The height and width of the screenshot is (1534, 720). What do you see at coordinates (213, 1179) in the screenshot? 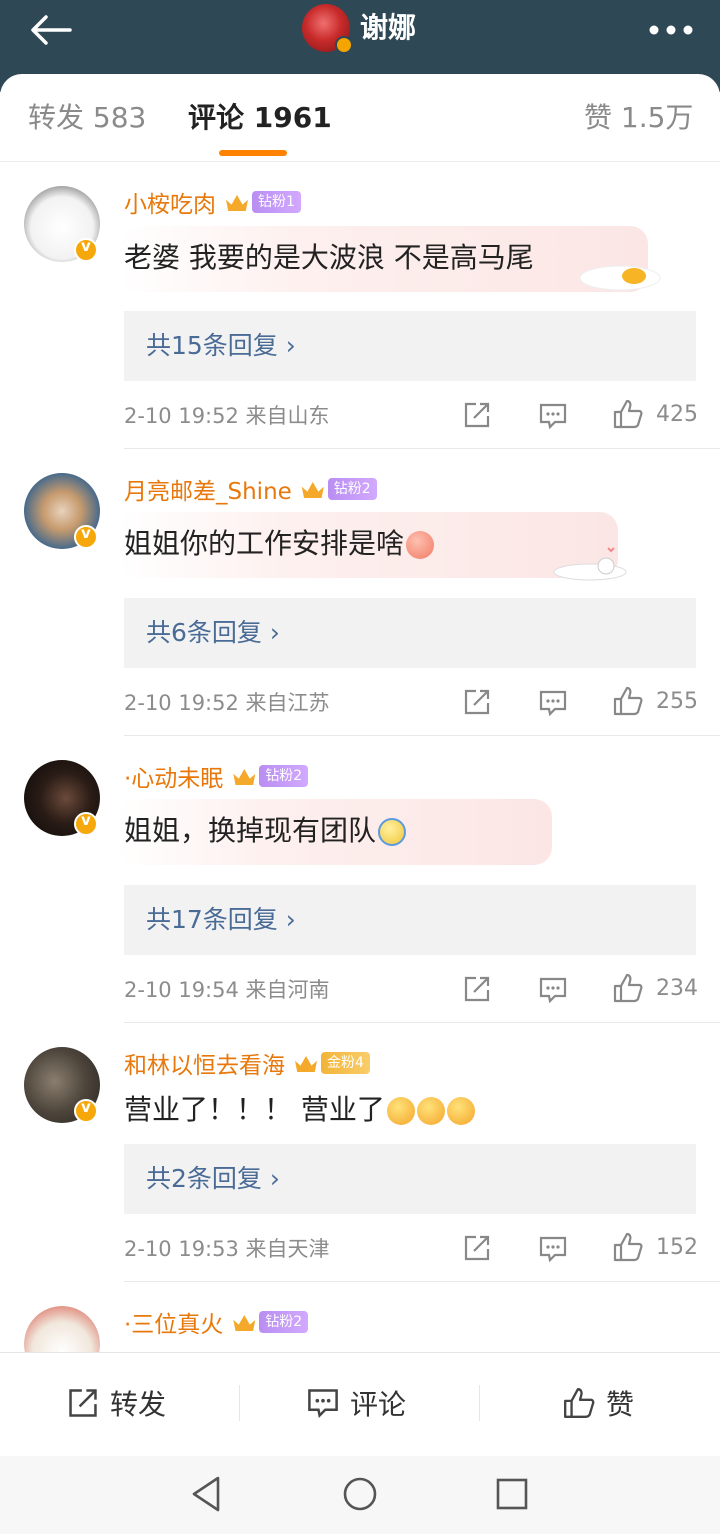
I see `view-replies-link: 共2条回复 ›` at bounding box center [213, 1179].